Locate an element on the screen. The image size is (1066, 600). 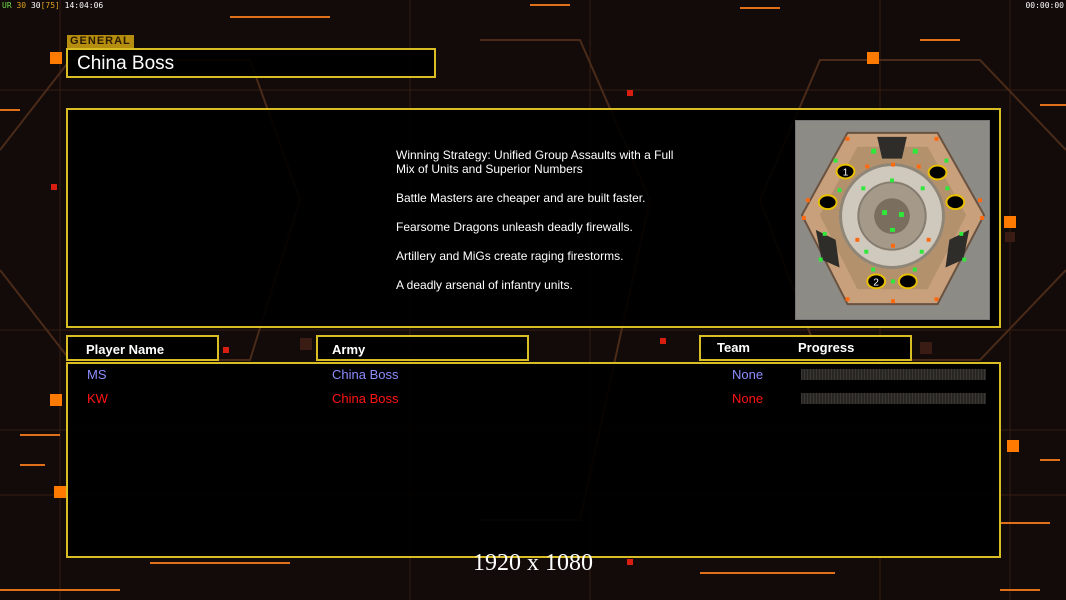
player-row: KW China Boss None is located at coordinates (533, 400).